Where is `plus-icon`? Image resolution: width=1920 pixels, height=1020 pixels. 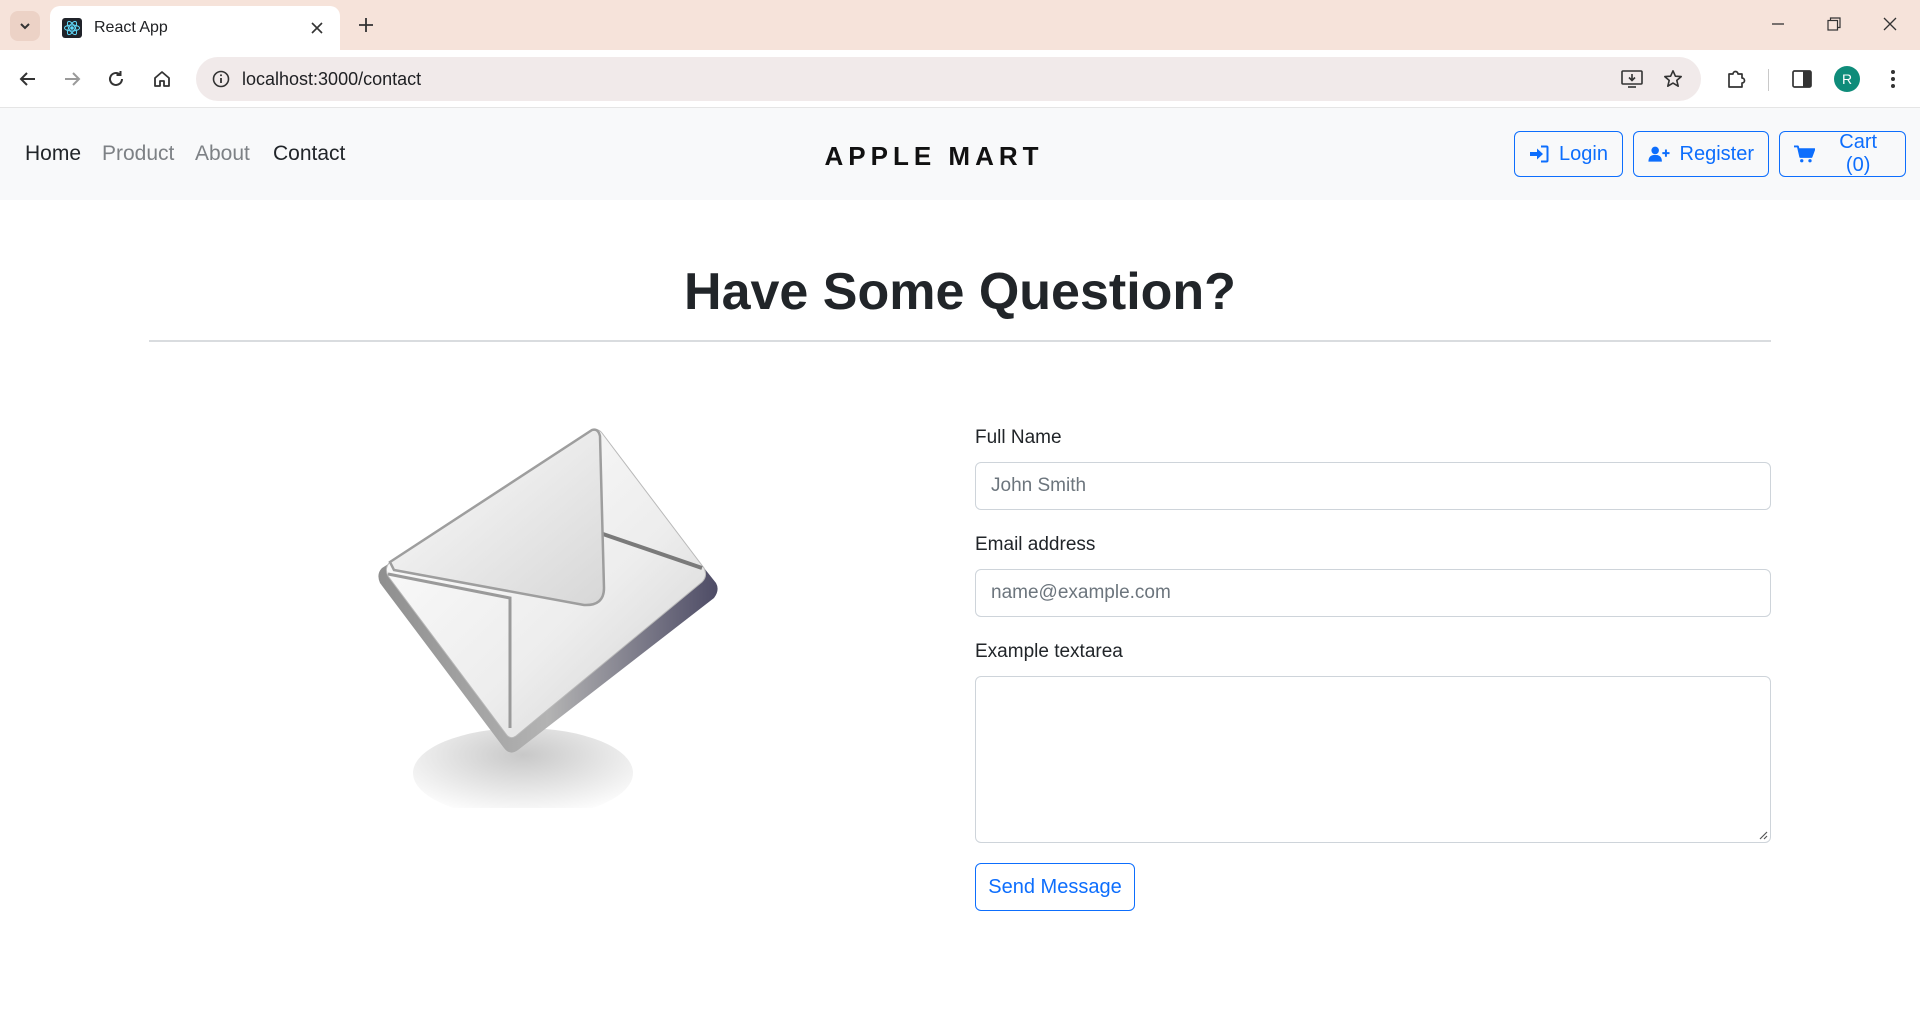
plus-icon is located at coordinates (366, 25).